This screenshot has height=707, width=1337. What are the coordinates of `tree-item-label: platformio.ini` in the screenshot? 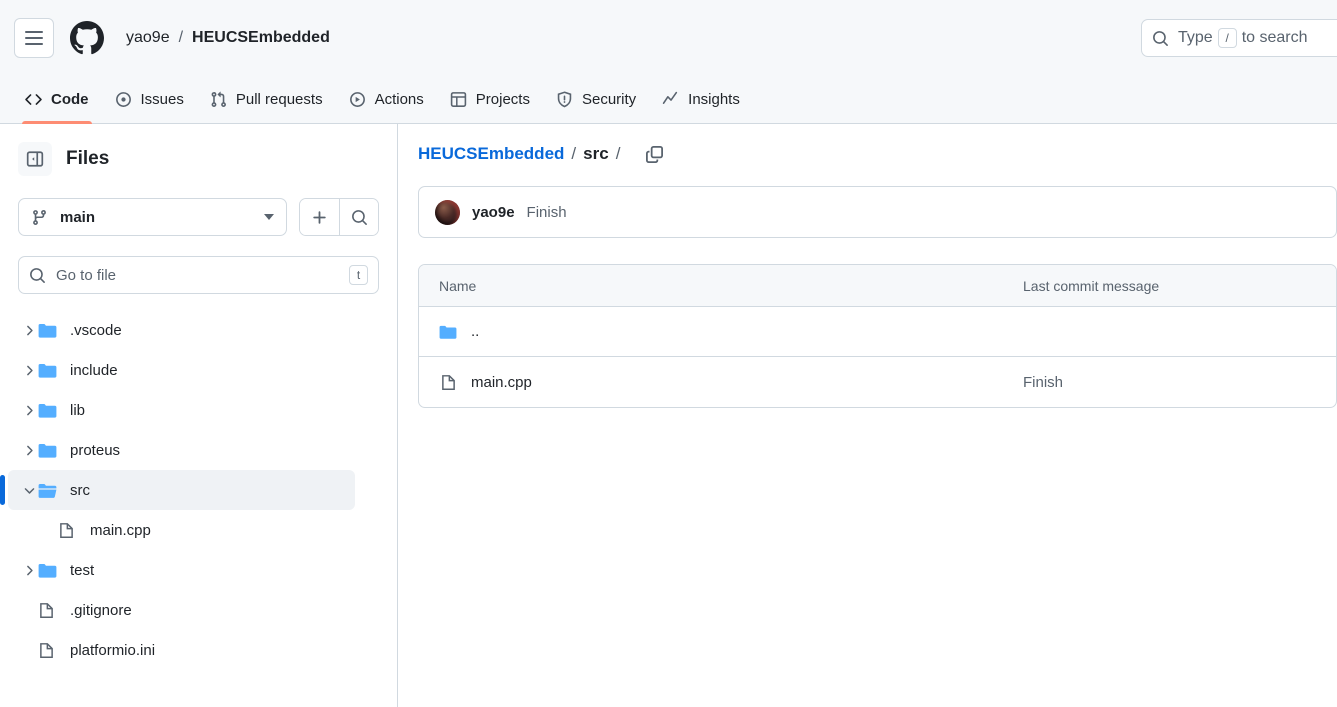 It's located at (113, 650).